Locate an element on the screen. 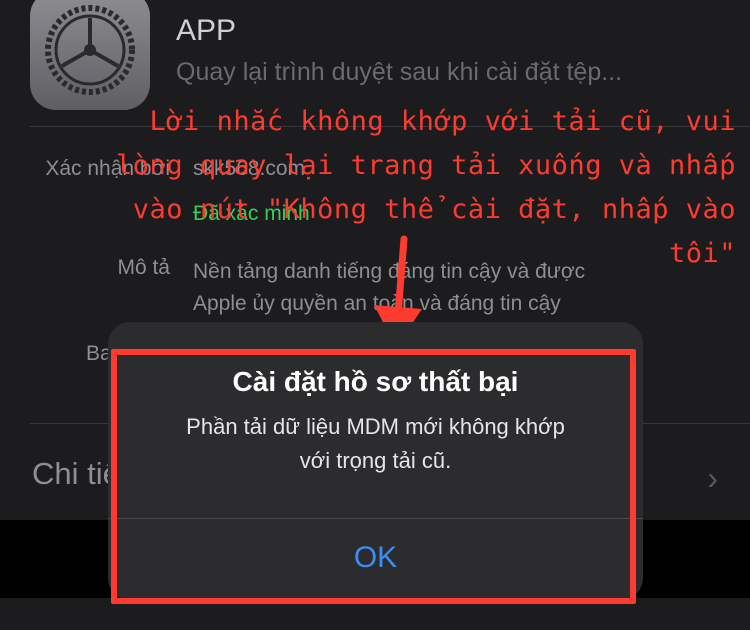  settings-gear-icon is located at coordinates (90, 55).